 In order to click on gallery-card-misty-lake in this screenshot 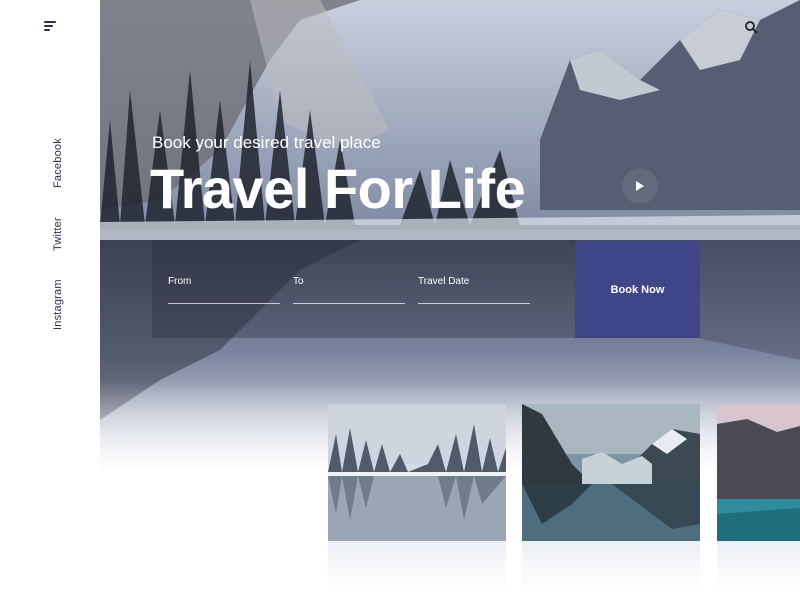, I will do `click(417, 472)`.